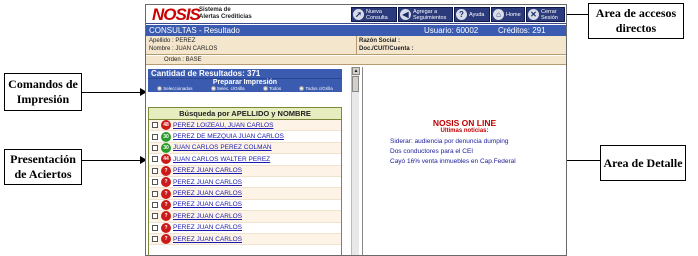  I want to click on scroll-up-icon: ▲, so click(356, 71).